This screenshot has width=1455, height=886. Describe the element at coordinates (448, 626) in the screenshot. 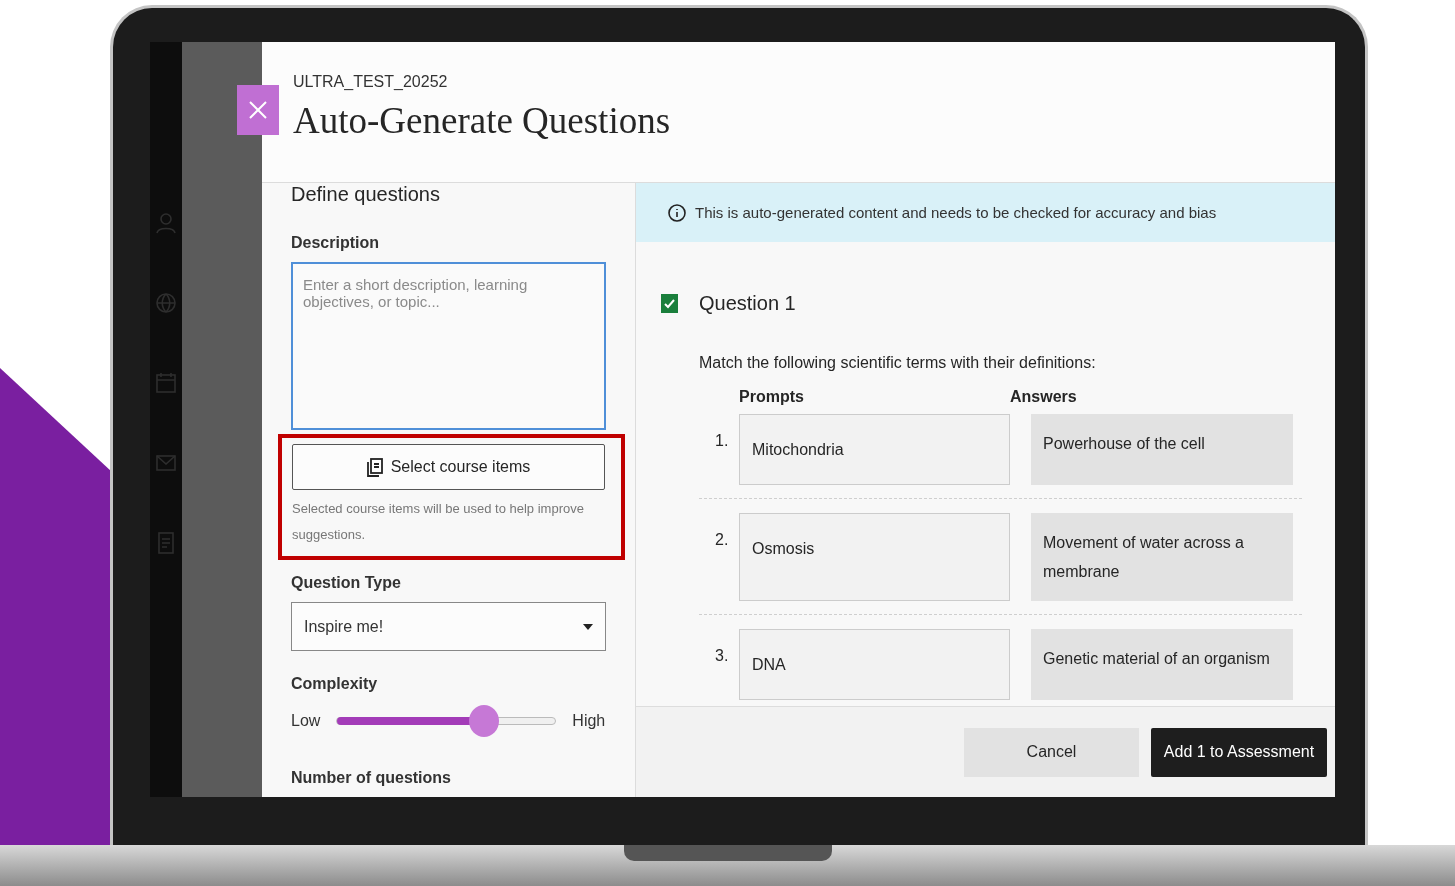

I see `question-type-select: Inspire me!` at that location.